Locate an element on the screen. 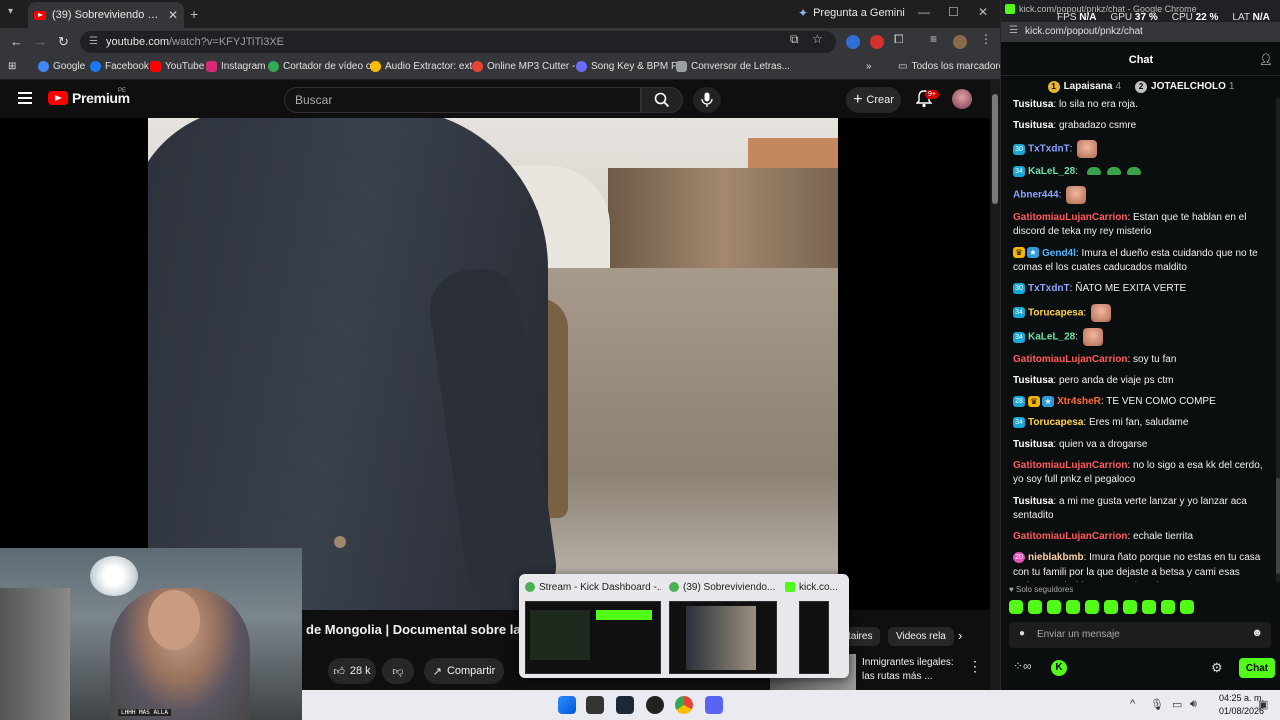 The height and width of the screenshot is (720, 1280). start-icon is located at coordinates (567, 705).